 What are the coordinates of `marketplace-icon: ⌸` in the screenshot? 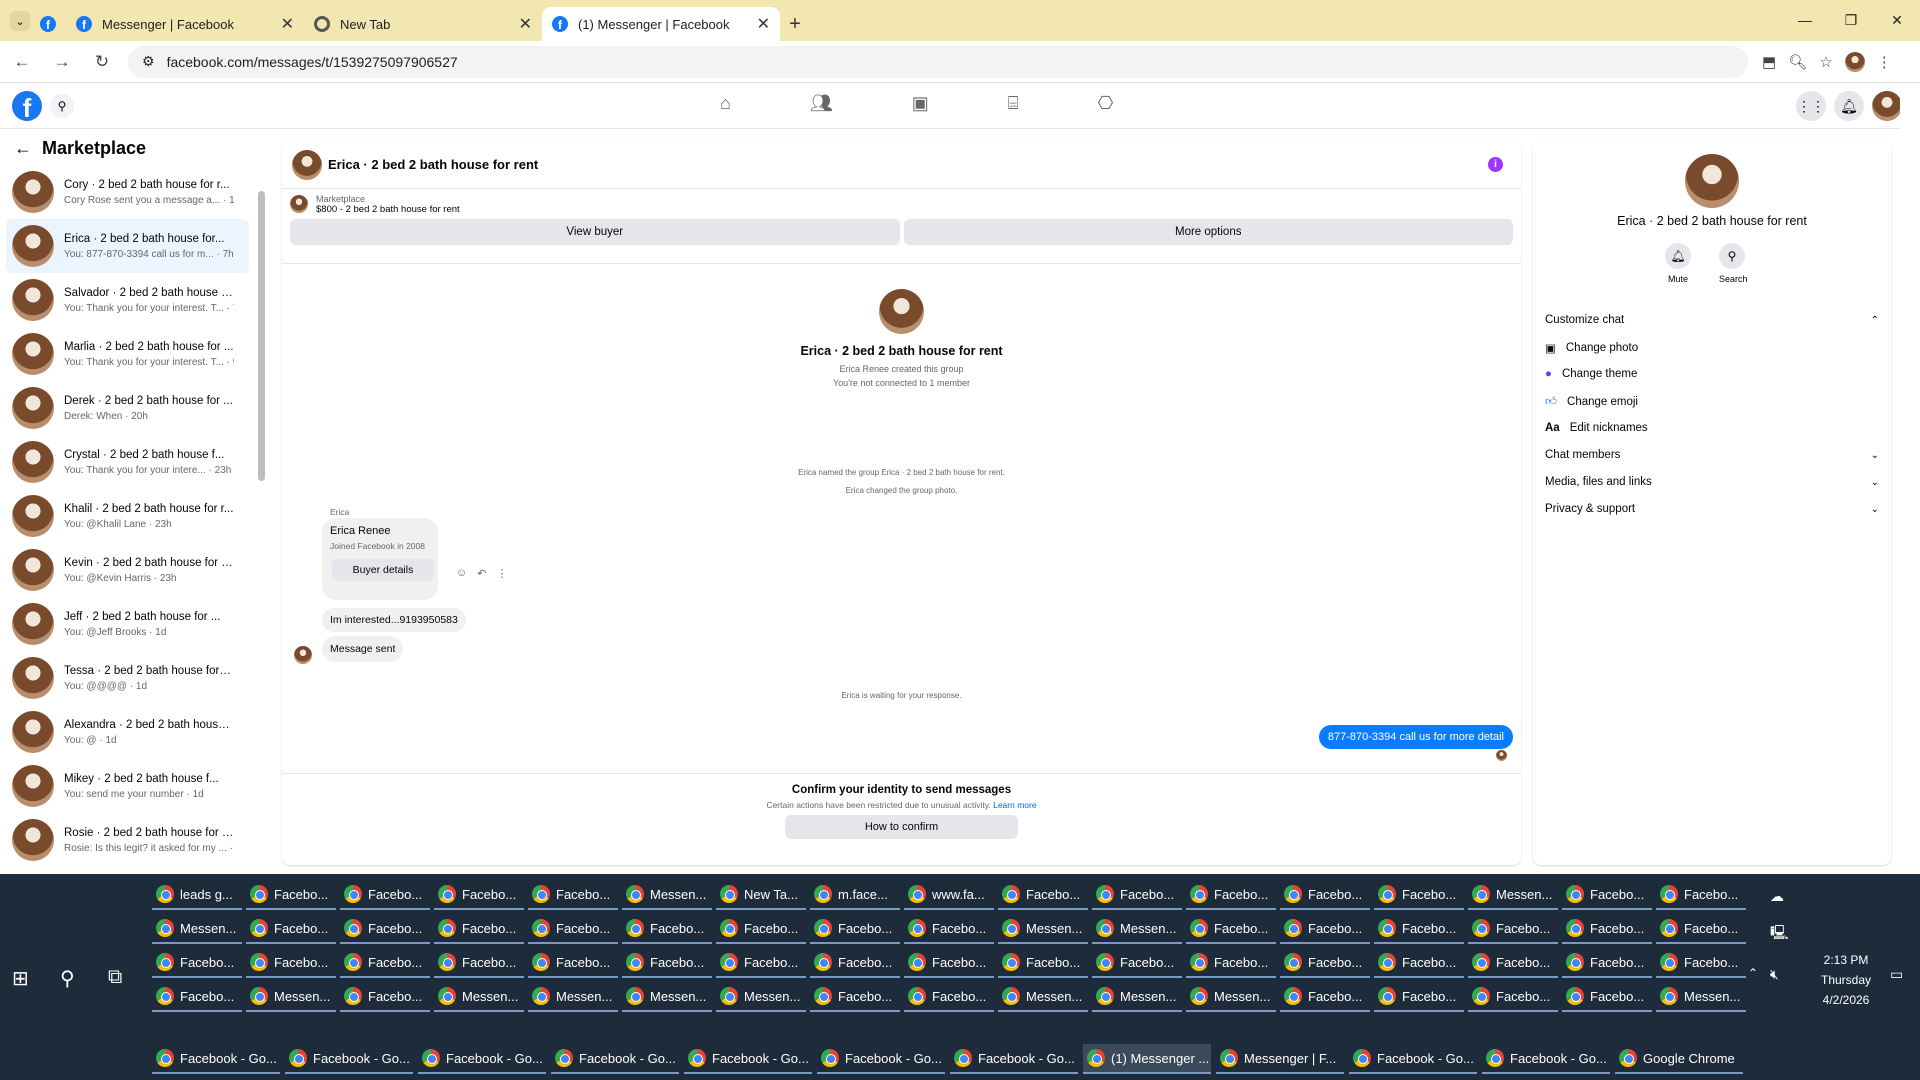 It's located at (1013, 103).